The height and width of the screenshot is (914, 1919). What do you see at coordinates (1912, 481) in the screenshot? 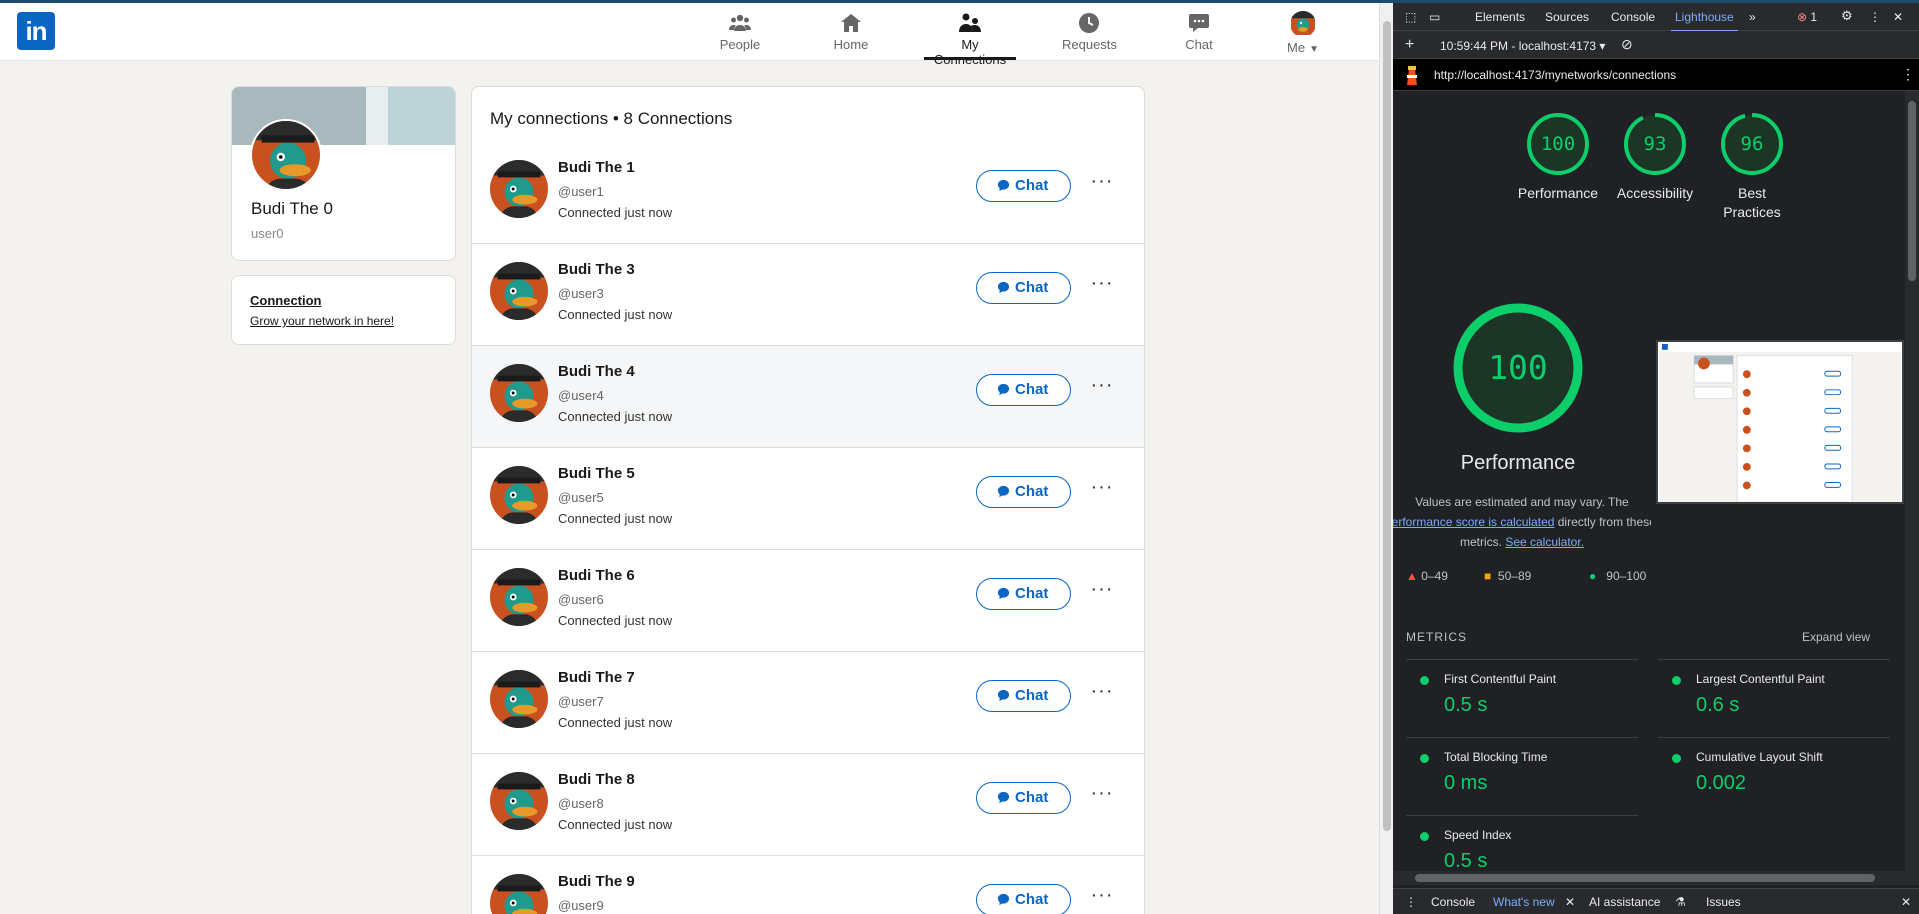
I see `devtools-vertical-scrollbar` at bounding box center [1912, 481].